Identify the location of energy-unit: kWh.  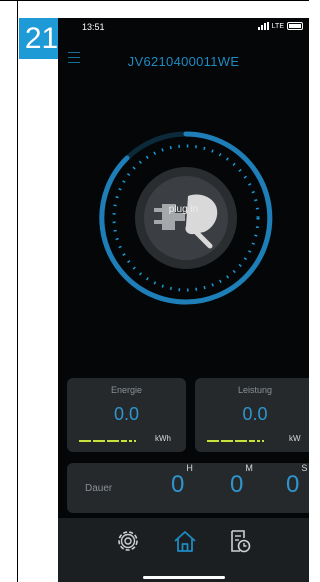
(163, 438).